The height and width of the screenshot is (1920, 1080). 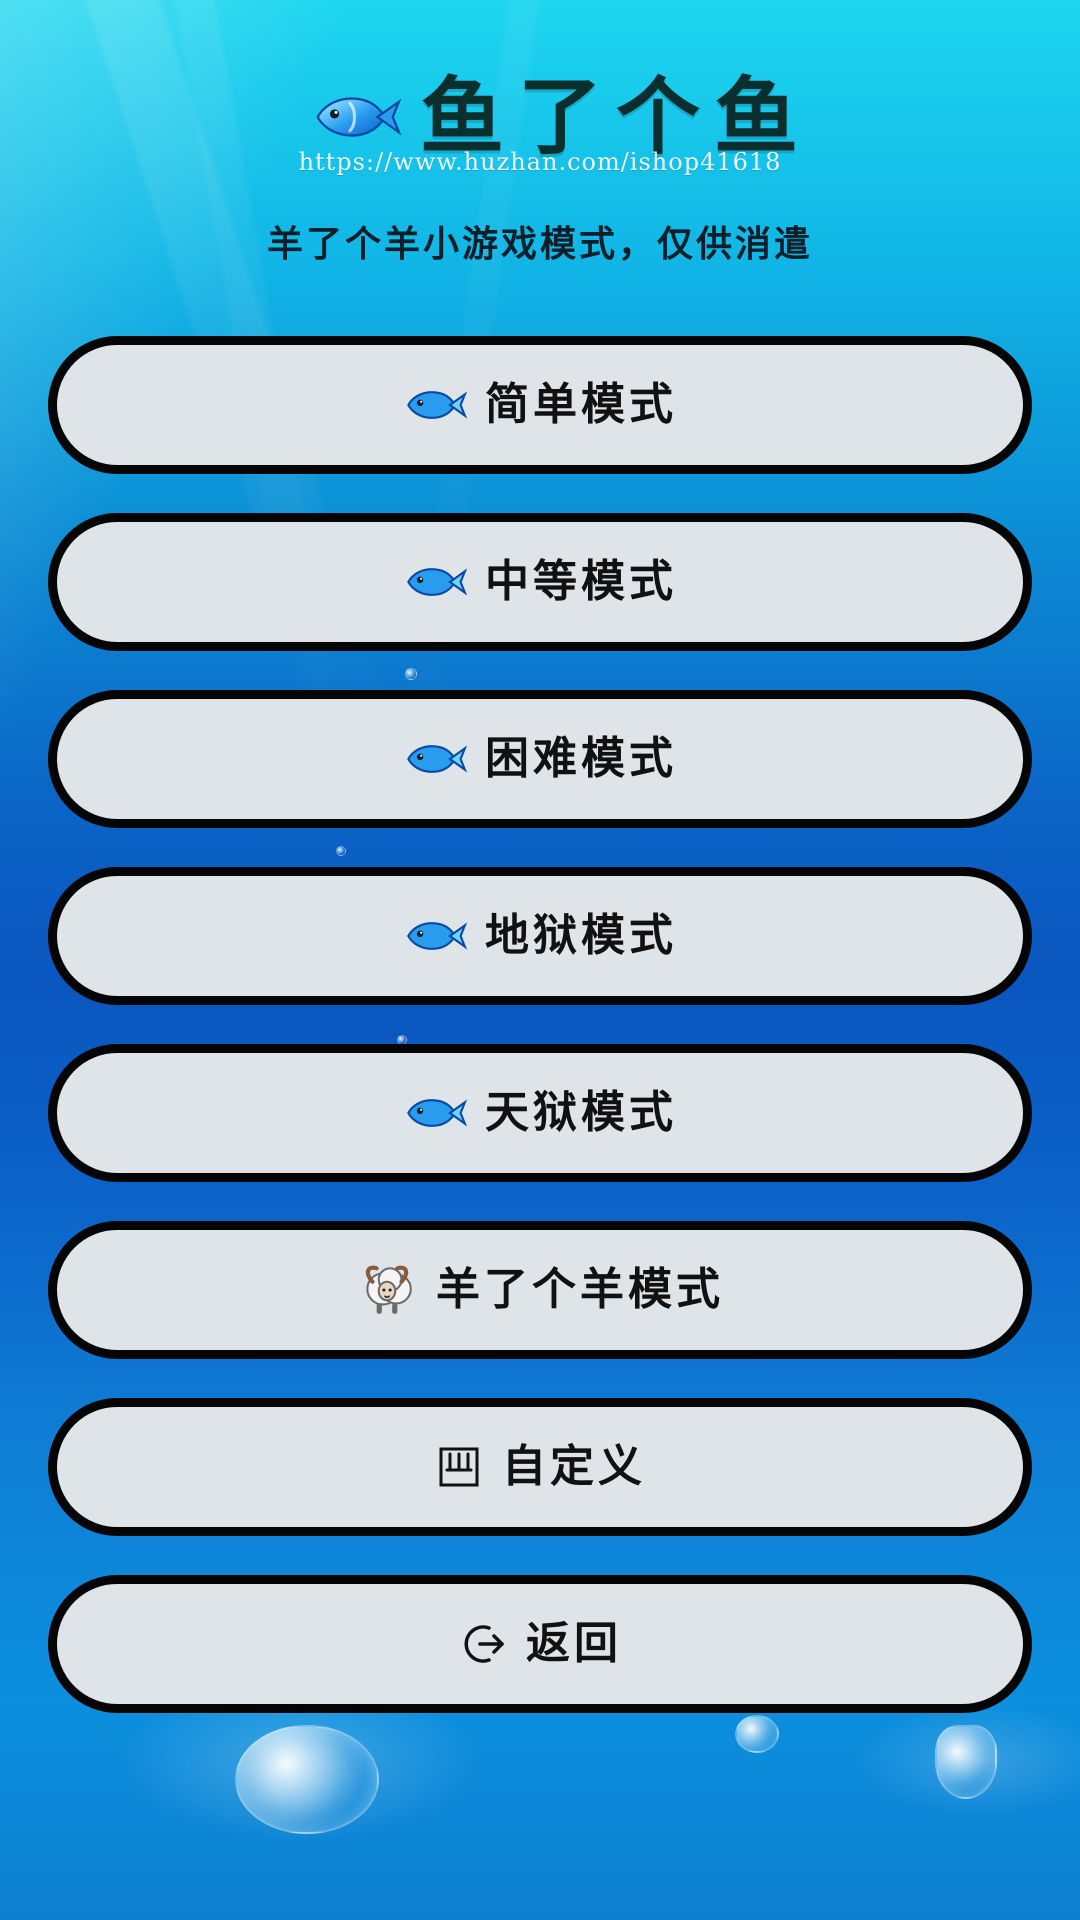 What do you see at coordinates (540, 162) in the screenshot?
I see `watermark-text: https://www.huzhan.com/ishop41618` at bounding box center [540, 162].